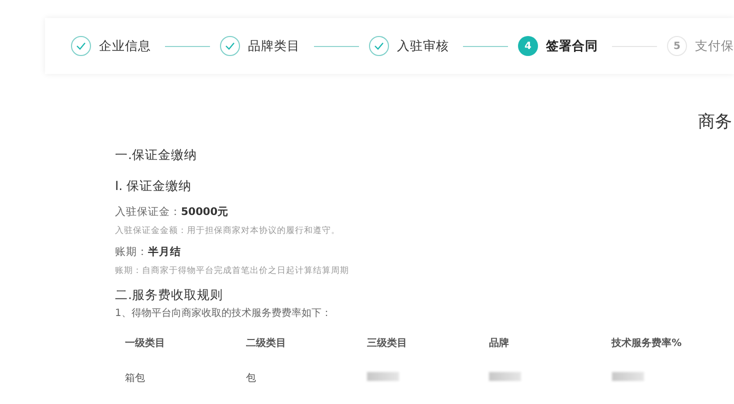  What do you see at coordinates (145, 343) in the screenshot?
I see `column-header: 一级类目` at bounding box center [145, 343].